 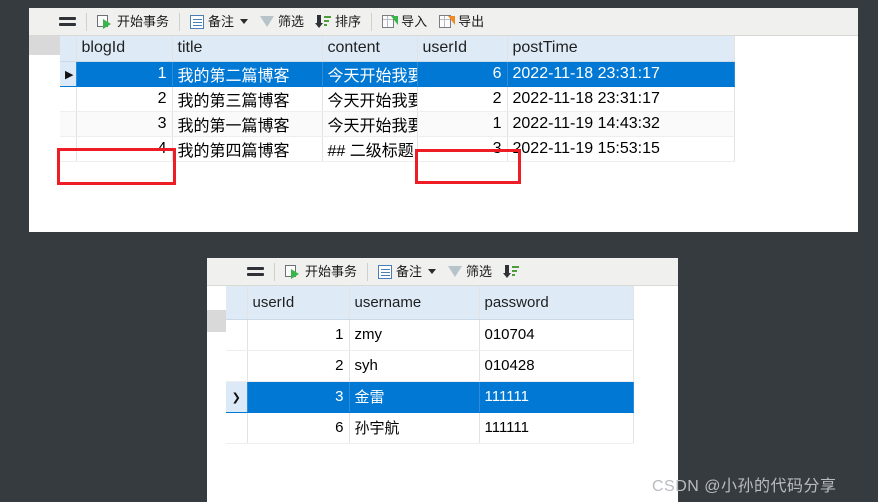 I want to click on cell-posttime: 2022-11-19 15:53:15, so click(x=621, y=149).